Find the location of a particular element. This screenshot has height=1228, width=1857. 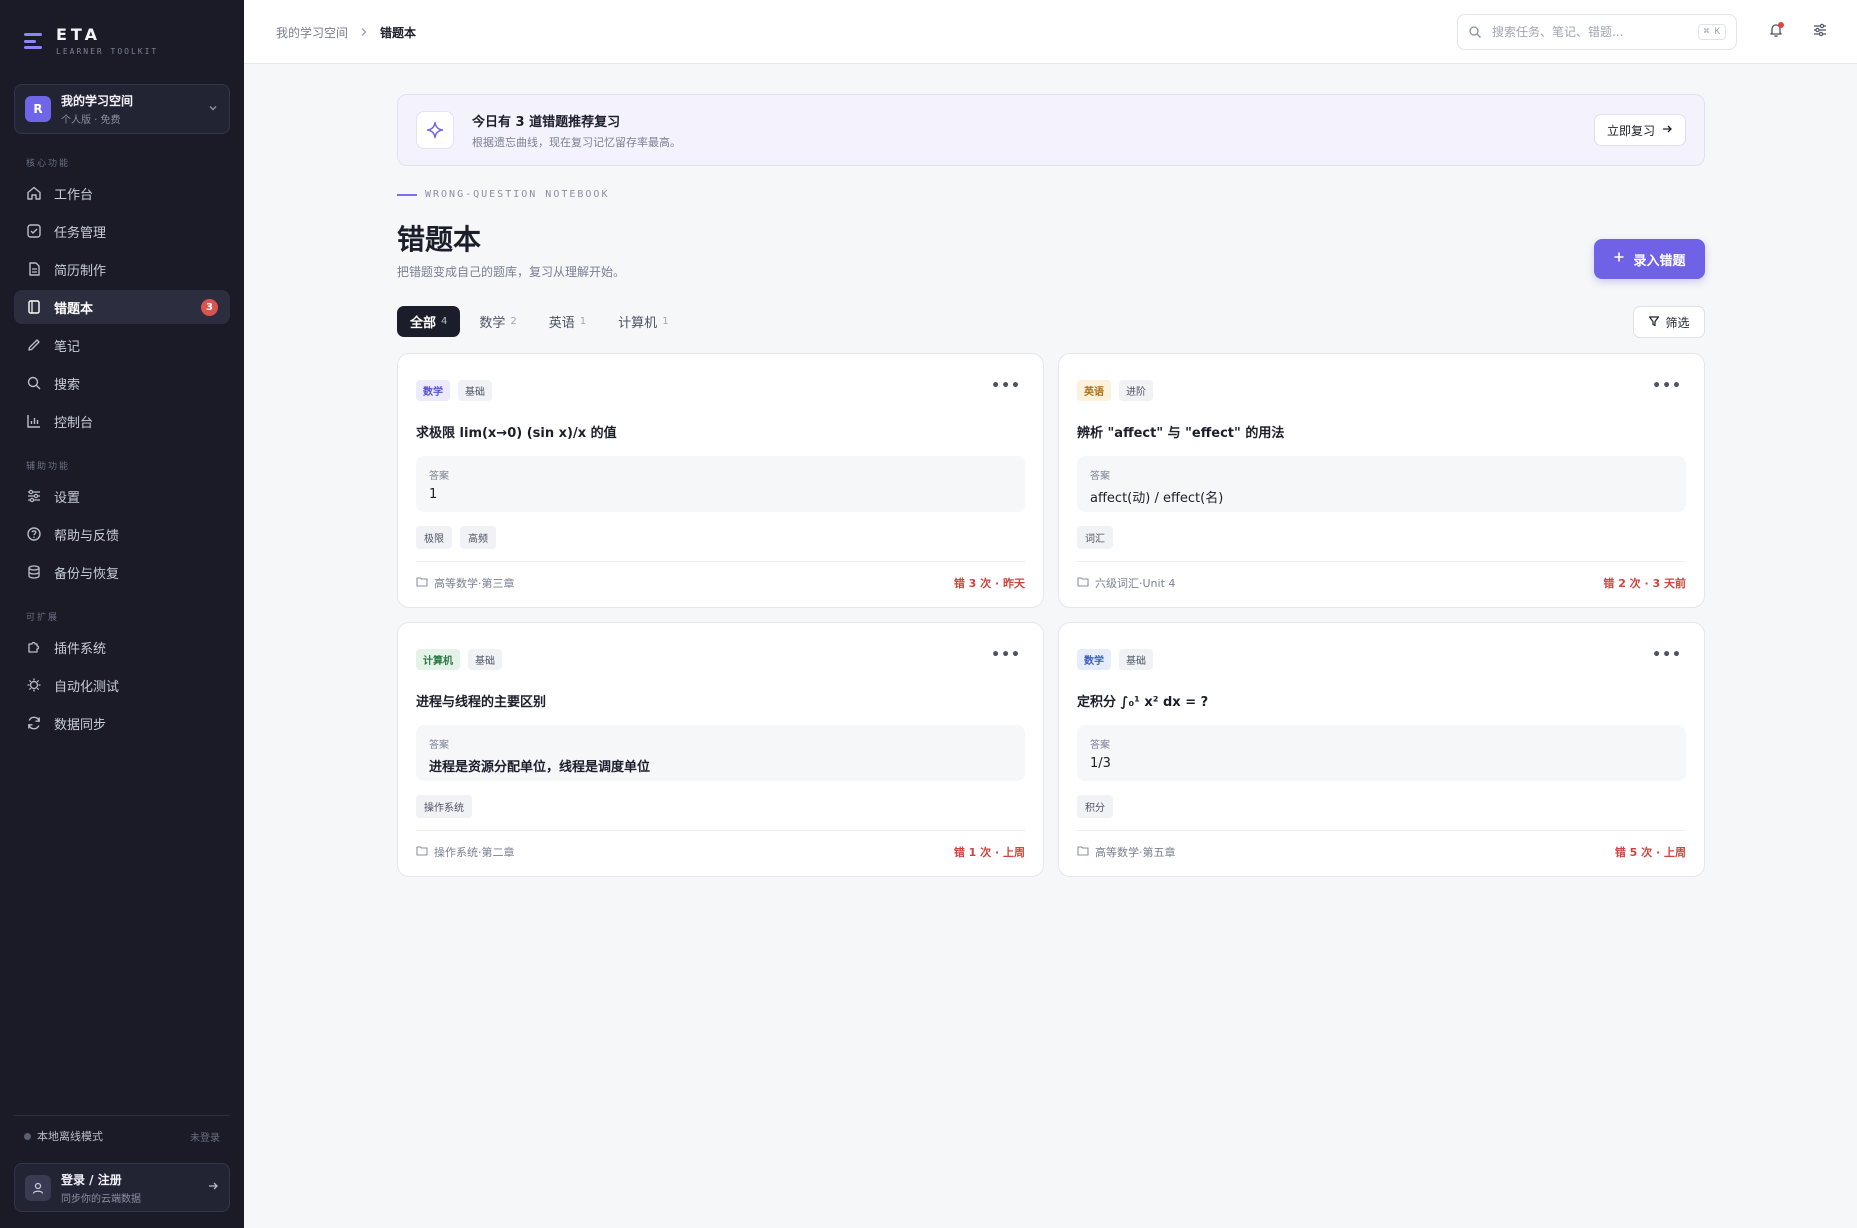

tab-math: 数学 2 is located at coordinates (497, 321).